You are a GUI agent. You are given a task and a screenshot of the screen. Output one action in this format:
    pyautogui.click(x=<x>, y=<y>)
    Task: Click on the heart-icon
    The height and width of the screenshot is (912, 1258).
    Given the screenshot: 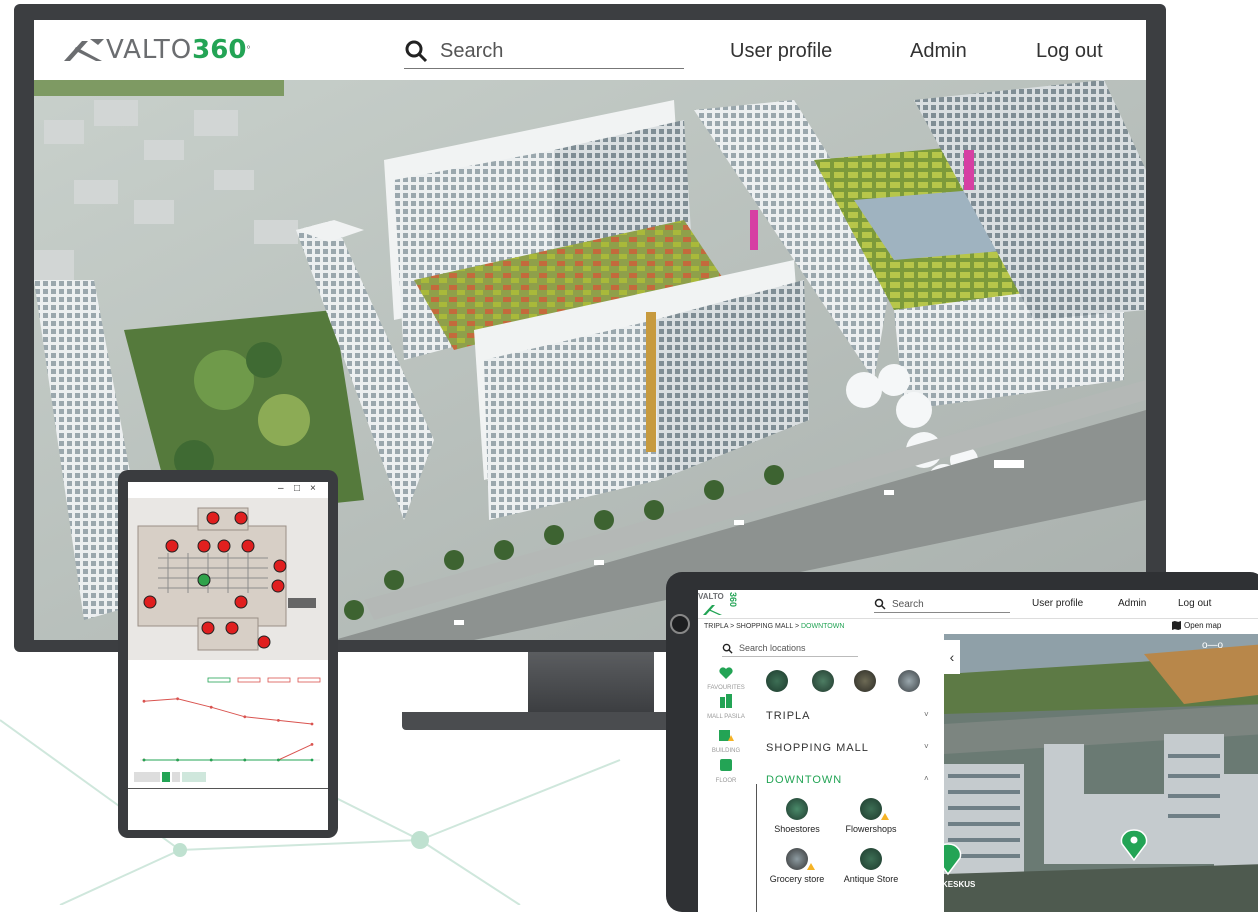 What is the action you would take?
    pyautogui.click(x=726, y=673)
    